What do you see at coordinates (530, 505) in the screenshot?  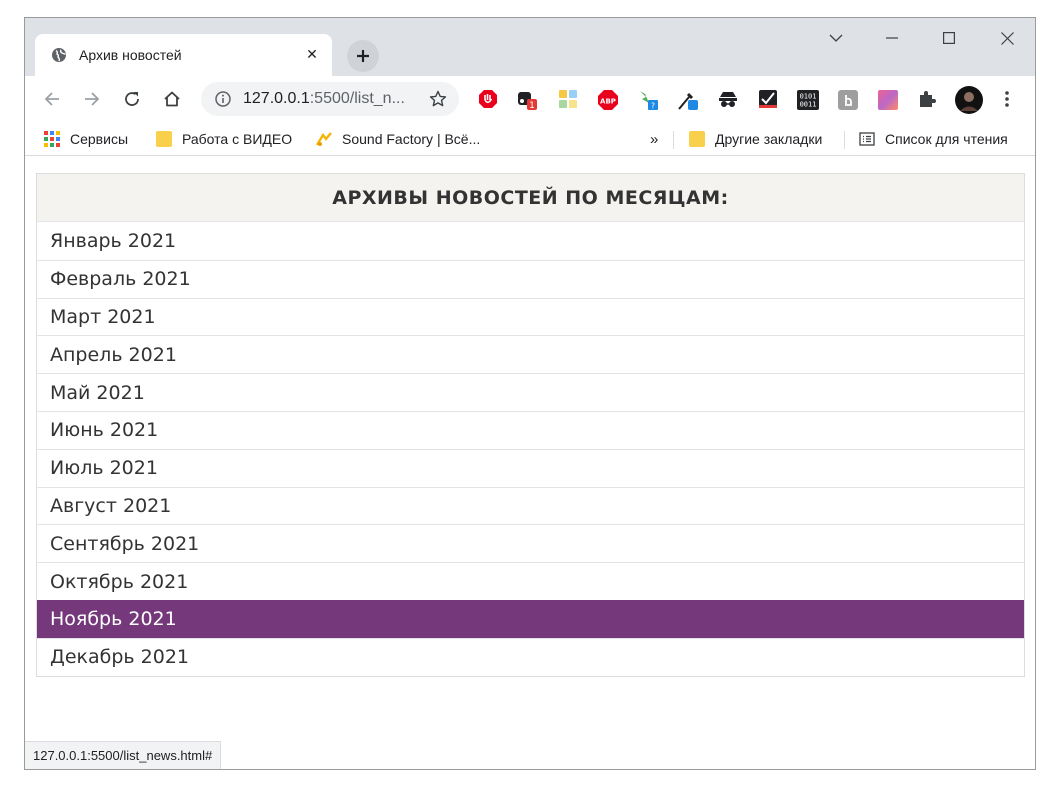 I see `month-link: Август 2021` at bounding box center [530, 505].